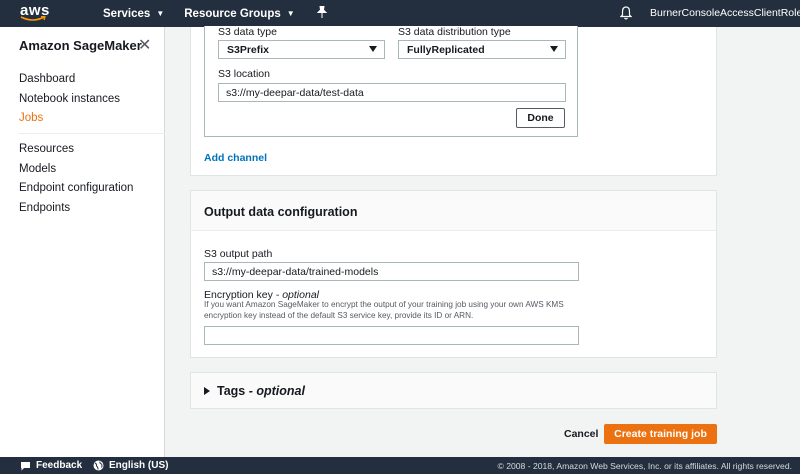 This screenshot has width=800, height=474. Describe the element at coordinates (391, 335) in the screenshot. I see `encryption-key-input` at that location.